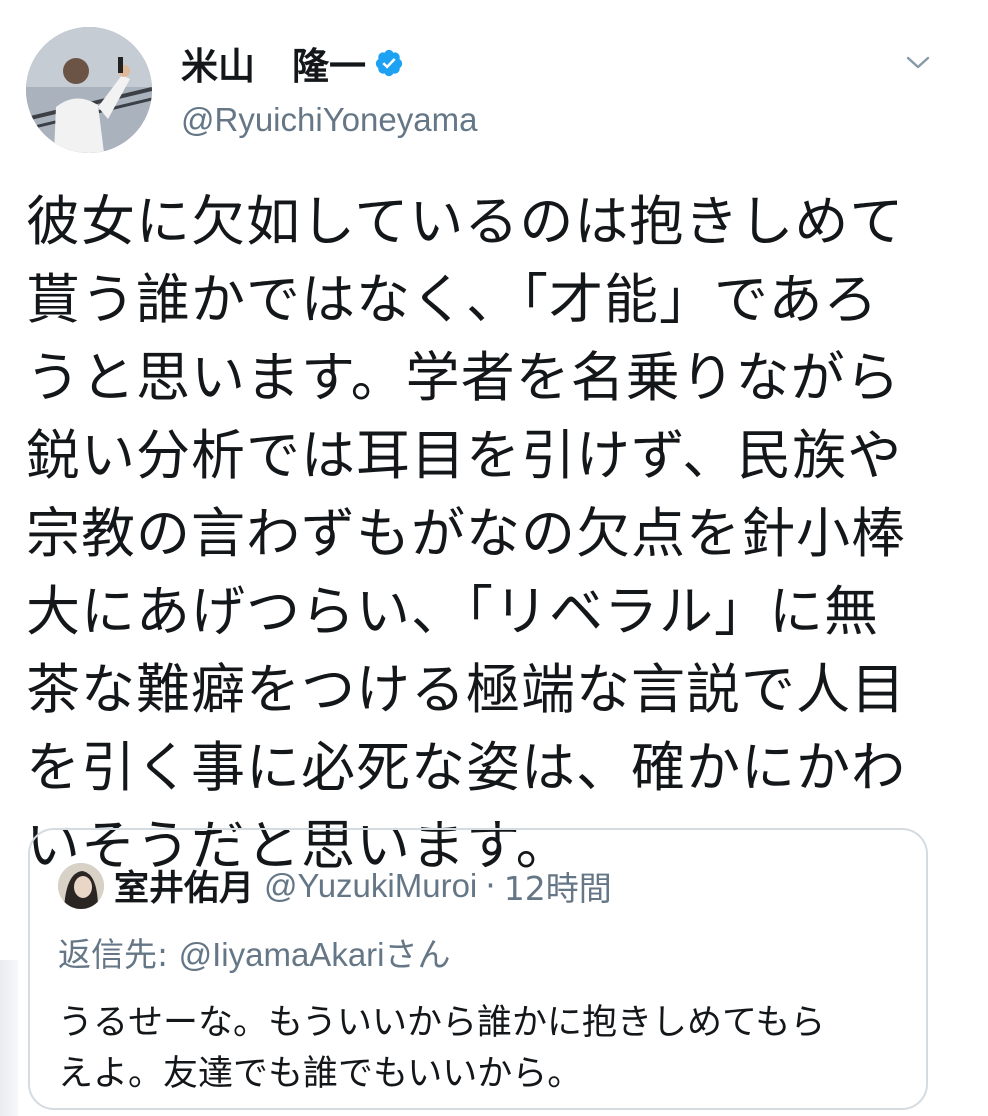 The image size is (988, 1116). I want to click on chevron-down-icon, so click(918, 62).